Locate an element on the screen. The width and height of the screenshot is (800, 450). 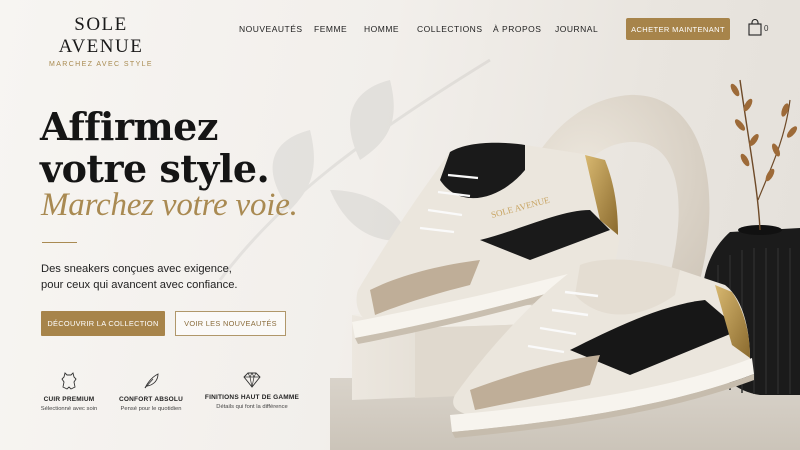
shop-now-button: ACHETER MAINTENANT is located at coordinates (678, 29).